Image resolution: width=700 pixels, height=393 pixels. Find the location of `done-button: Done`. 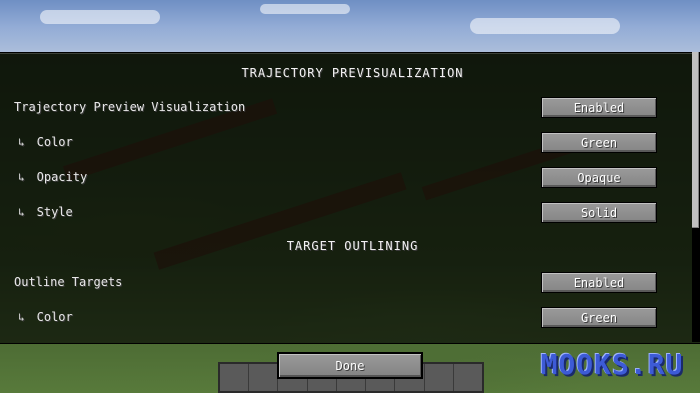

done-button: Done is located at coordinates (350, 365).